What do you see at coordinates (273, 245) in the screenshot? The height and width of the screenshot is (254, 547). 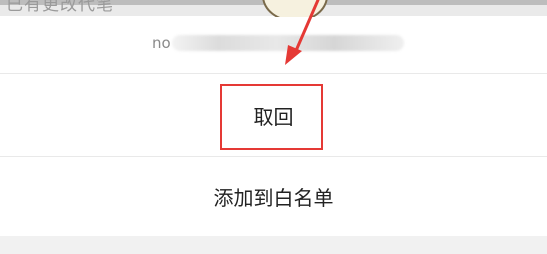 I see `sheet-bottom-gap` at bounding box center [273, 245].